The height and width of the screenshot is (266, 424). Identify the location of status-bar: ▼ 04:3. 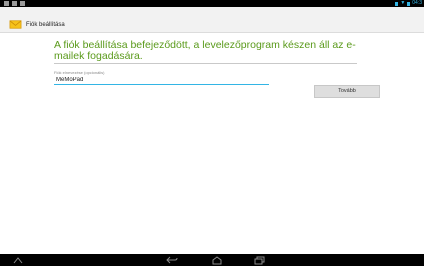
(212, 3).